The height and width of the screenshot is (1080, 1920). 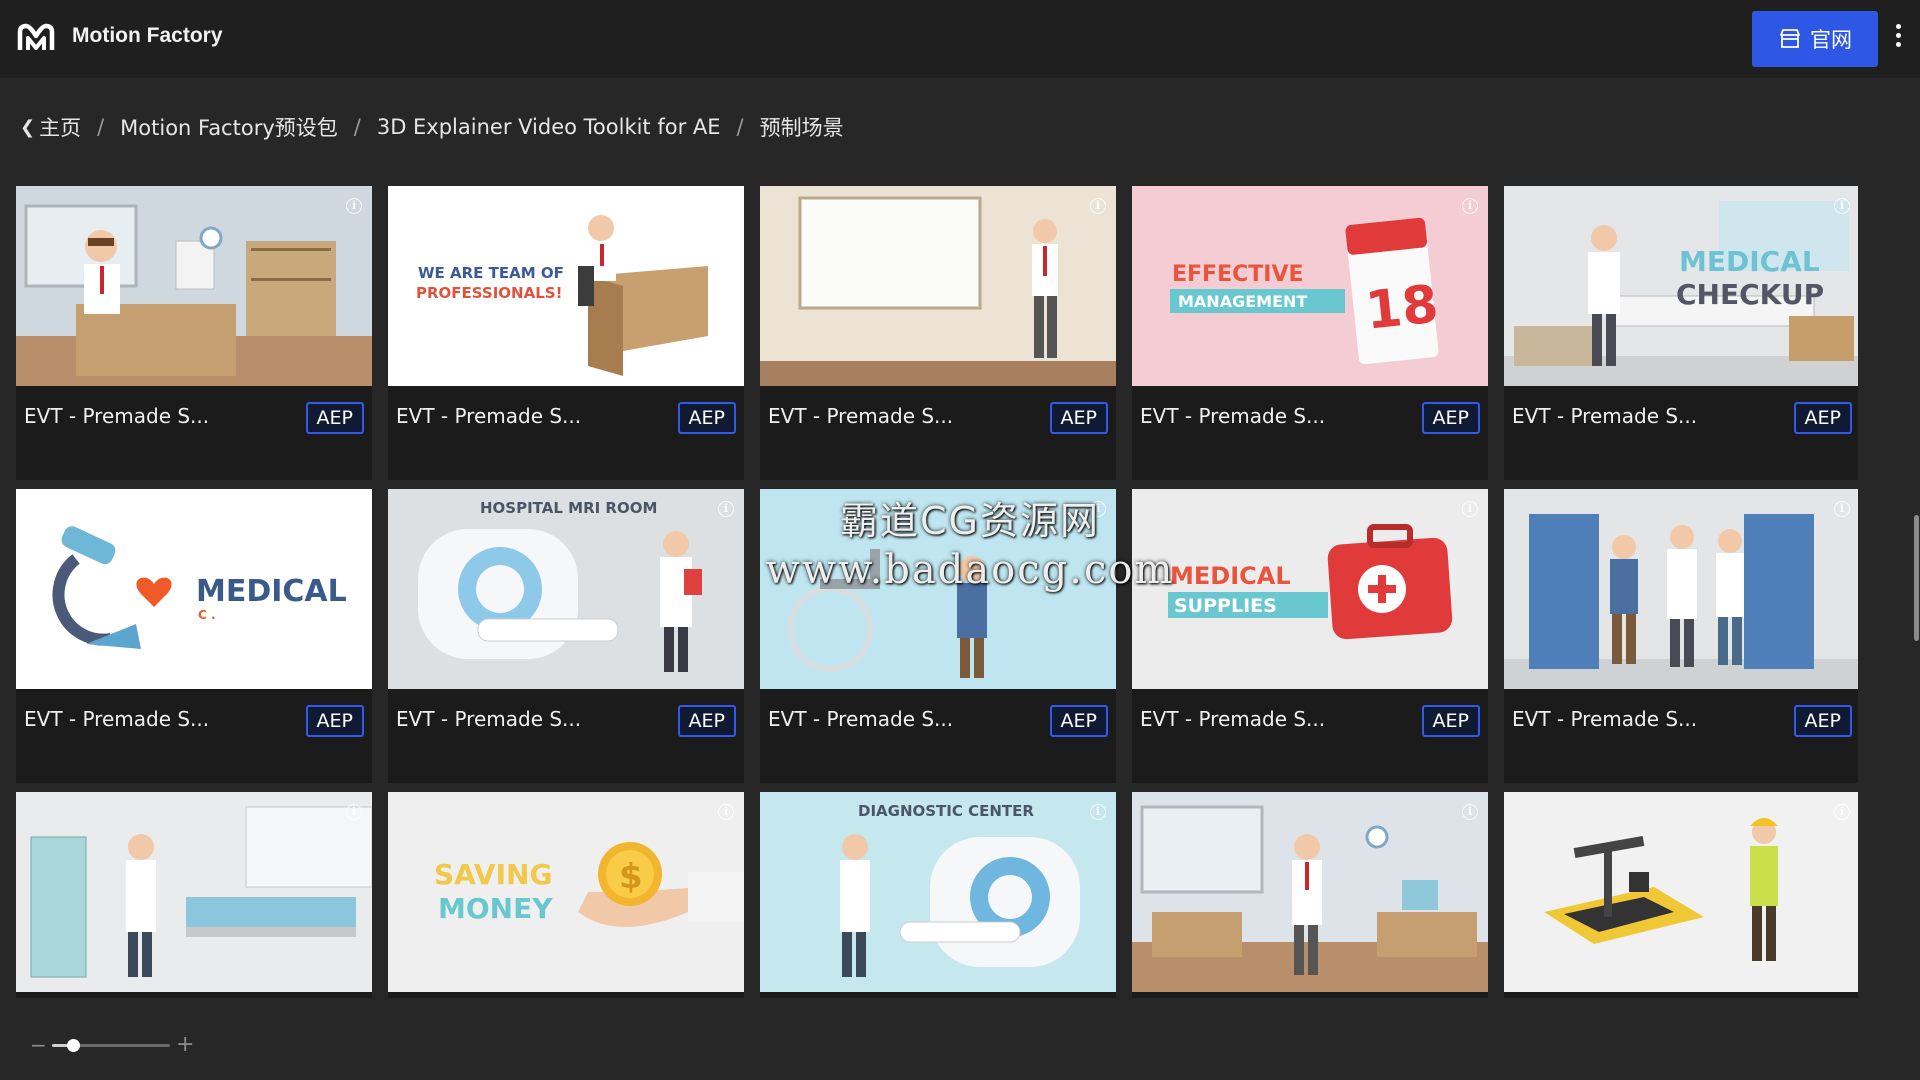 I want to click on scene-card: DIAGNOSTIC CENTER i, so click(x=938, y=895).